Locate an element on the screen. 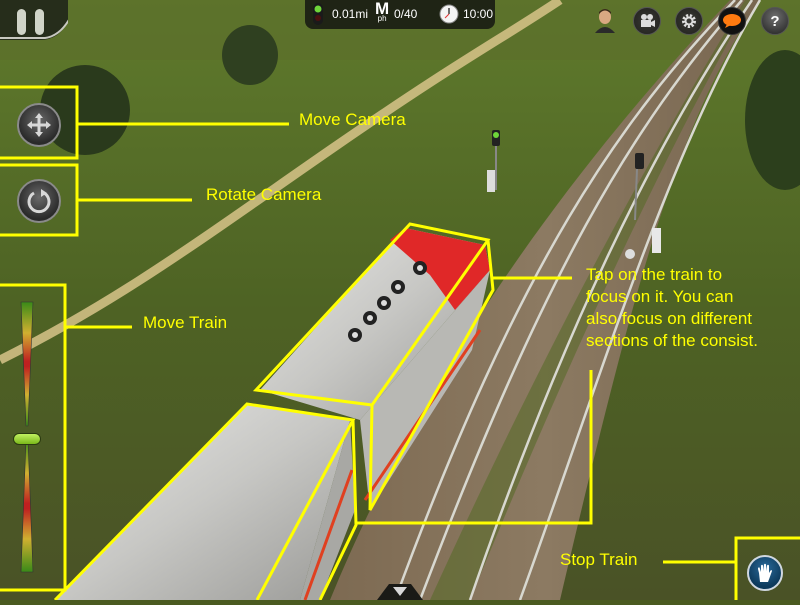 Image resolution: width=800 pixels, height=605 pixels. gear-icon is located at coordinates (689, 21).